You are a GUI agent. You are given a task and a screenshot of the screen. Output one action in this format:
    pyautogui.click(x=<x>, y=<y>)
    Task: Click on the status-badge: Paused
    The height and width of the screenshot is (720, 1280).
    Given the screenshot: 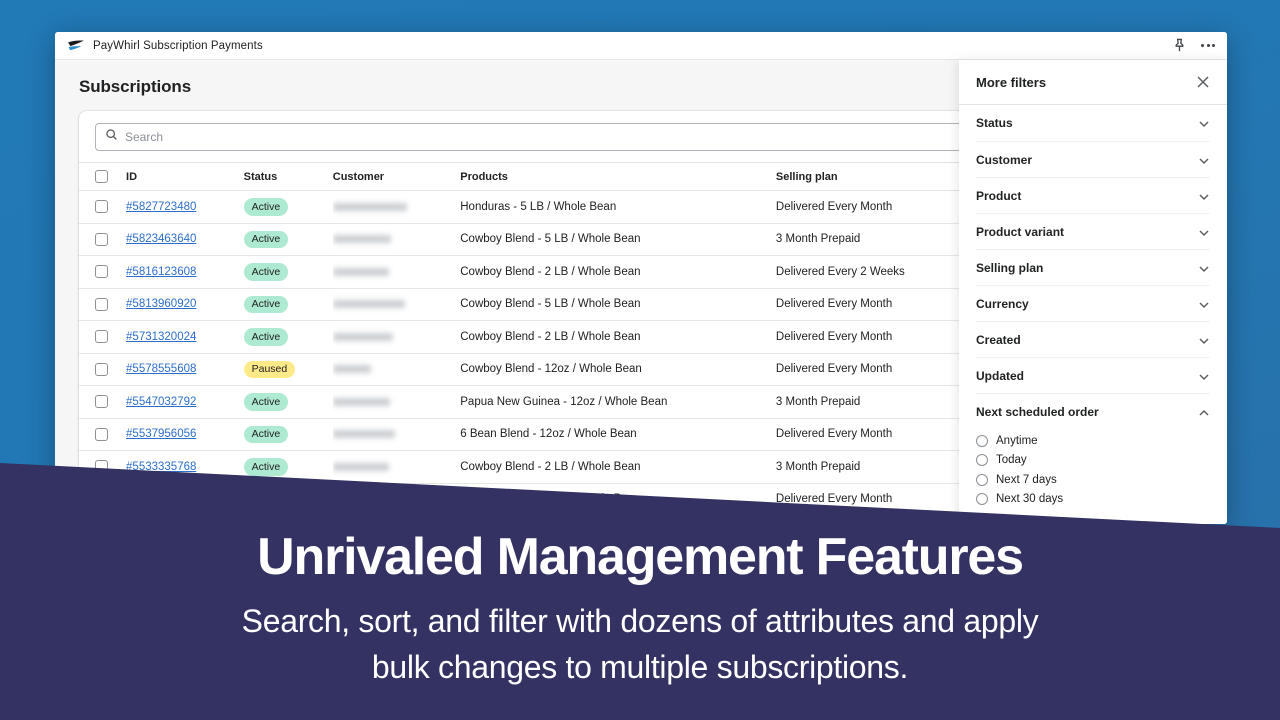 What is the action you would take?
    pyautogui.click(x=269, y=369)
    